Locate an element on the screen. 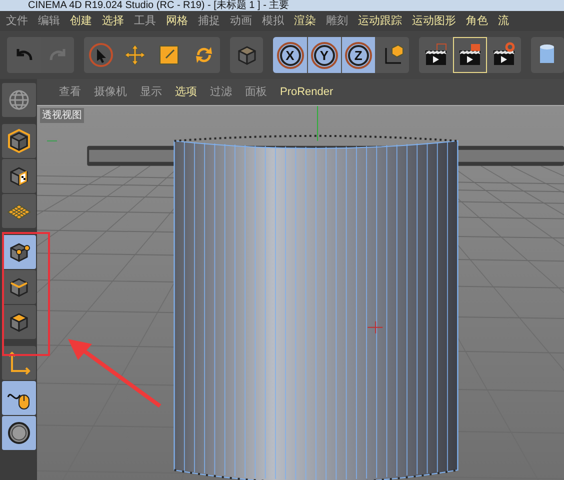  snap-mode-button is located at coordinates (19, 433).